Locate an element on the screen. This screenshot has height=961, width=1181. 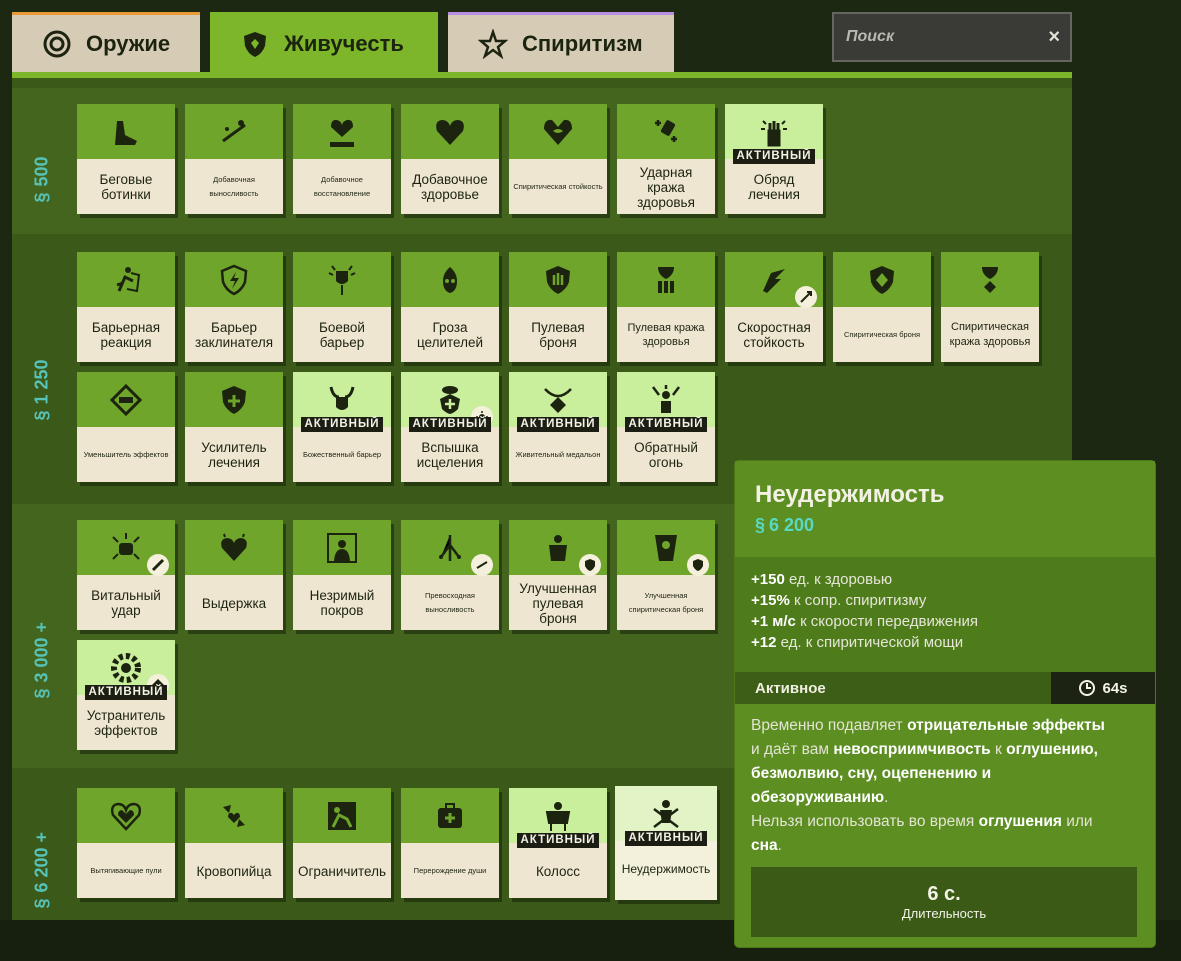
item-card-active: АКТИВНЫЙ Колосс is located at coordinates (558, 843).